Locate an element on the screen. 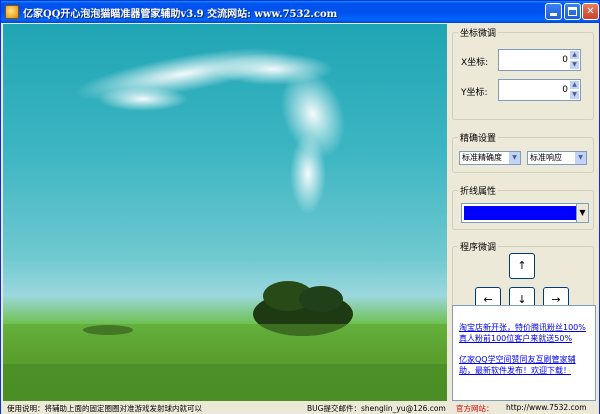  move-up-button: ↑ is located at coordinates (522, 266).